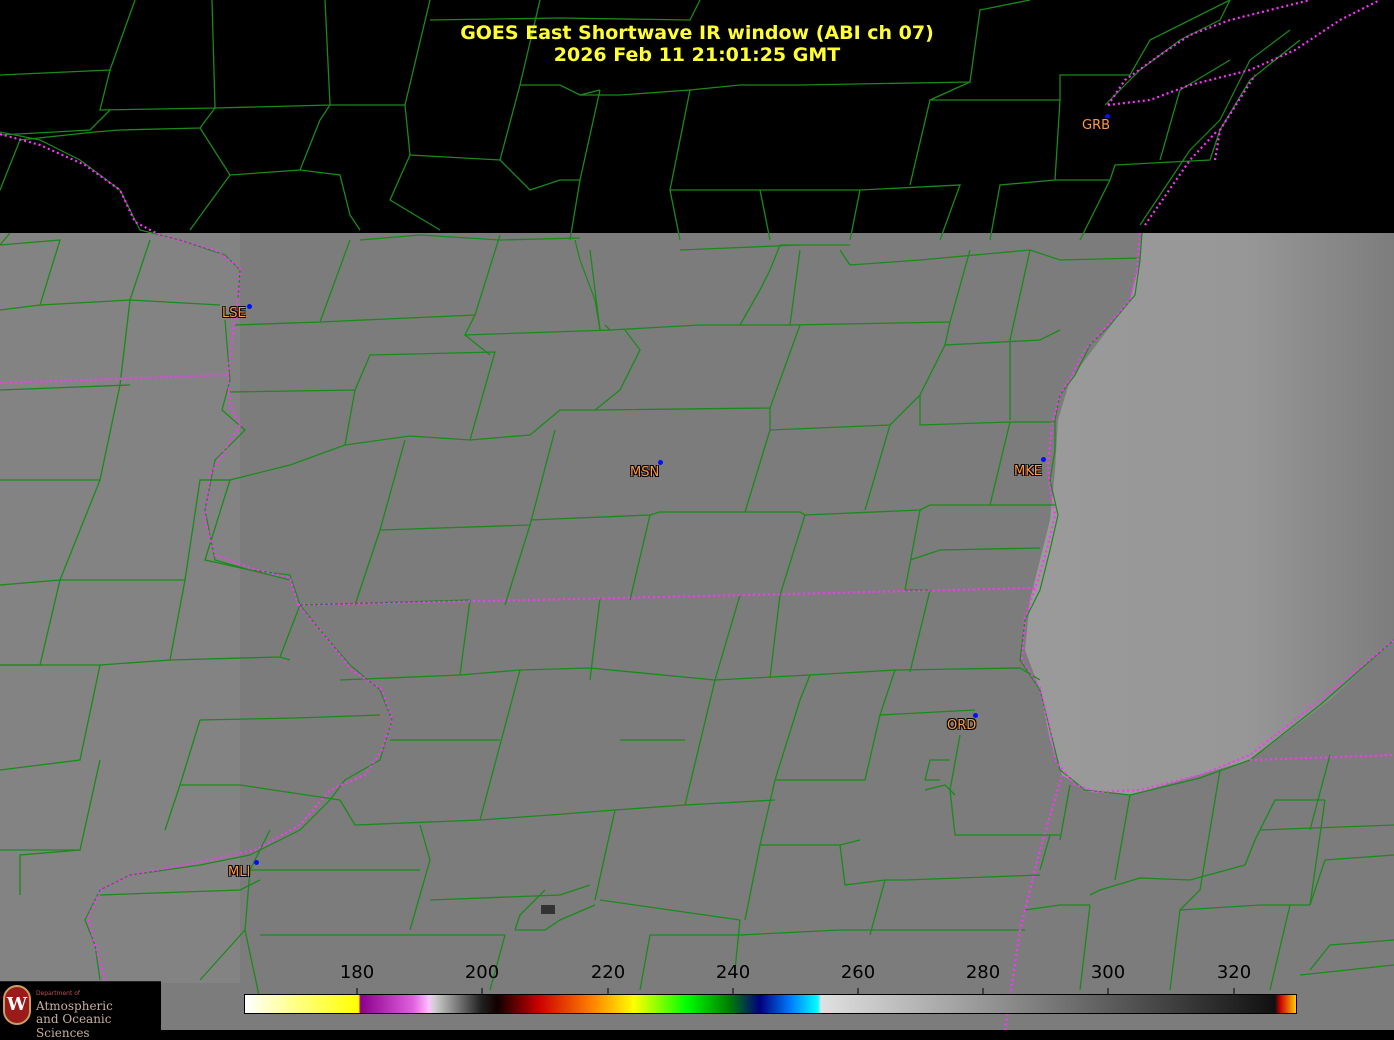 Image resolution: width=1394 pixels, height=1040 pixels. What do you see at coordinates (482, 972) in the screenshot?
I see `colorbar-tick-label: 200` at bounding box center [482, 972].